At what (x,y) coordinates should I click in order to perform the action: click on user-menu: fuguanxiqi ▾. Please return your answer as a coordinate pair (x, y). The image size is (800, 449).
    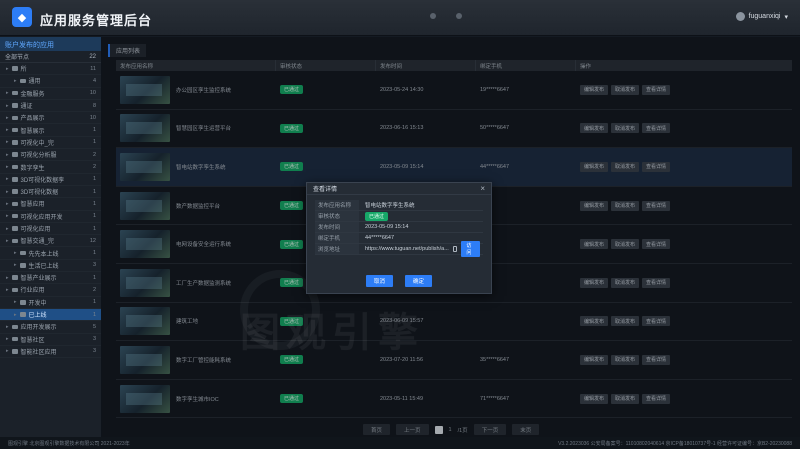
    Looking at the image, I should click on (761, 16).